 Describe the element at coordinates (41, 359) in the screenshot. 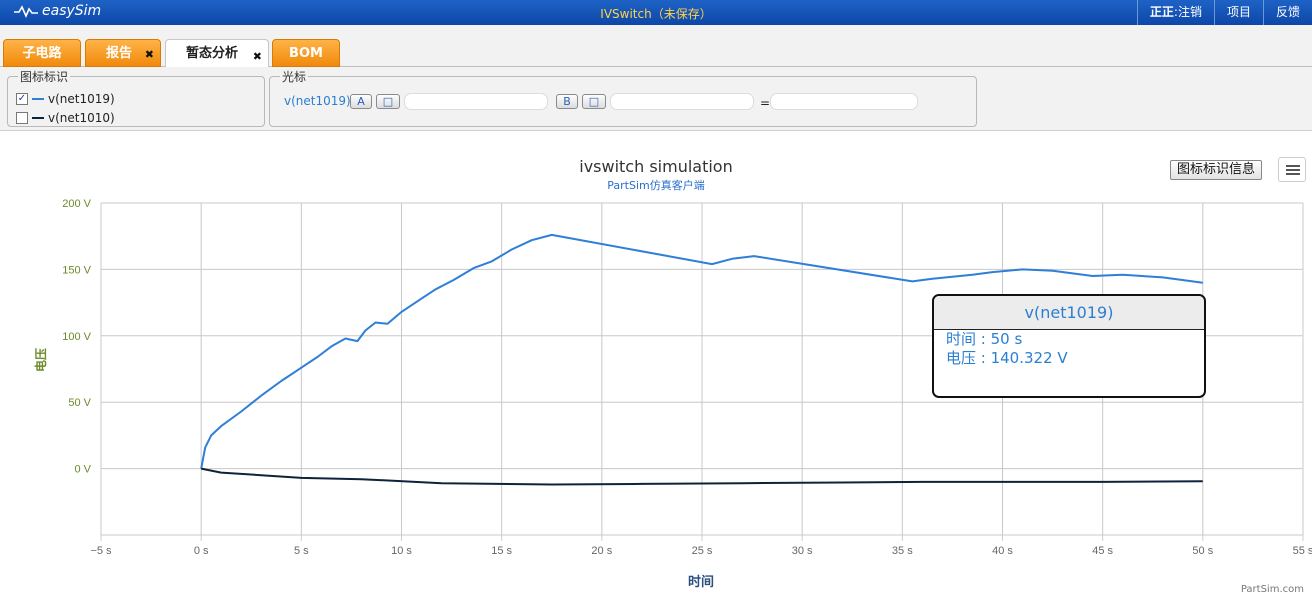

I see `y-axis-label: 电压` at that location.